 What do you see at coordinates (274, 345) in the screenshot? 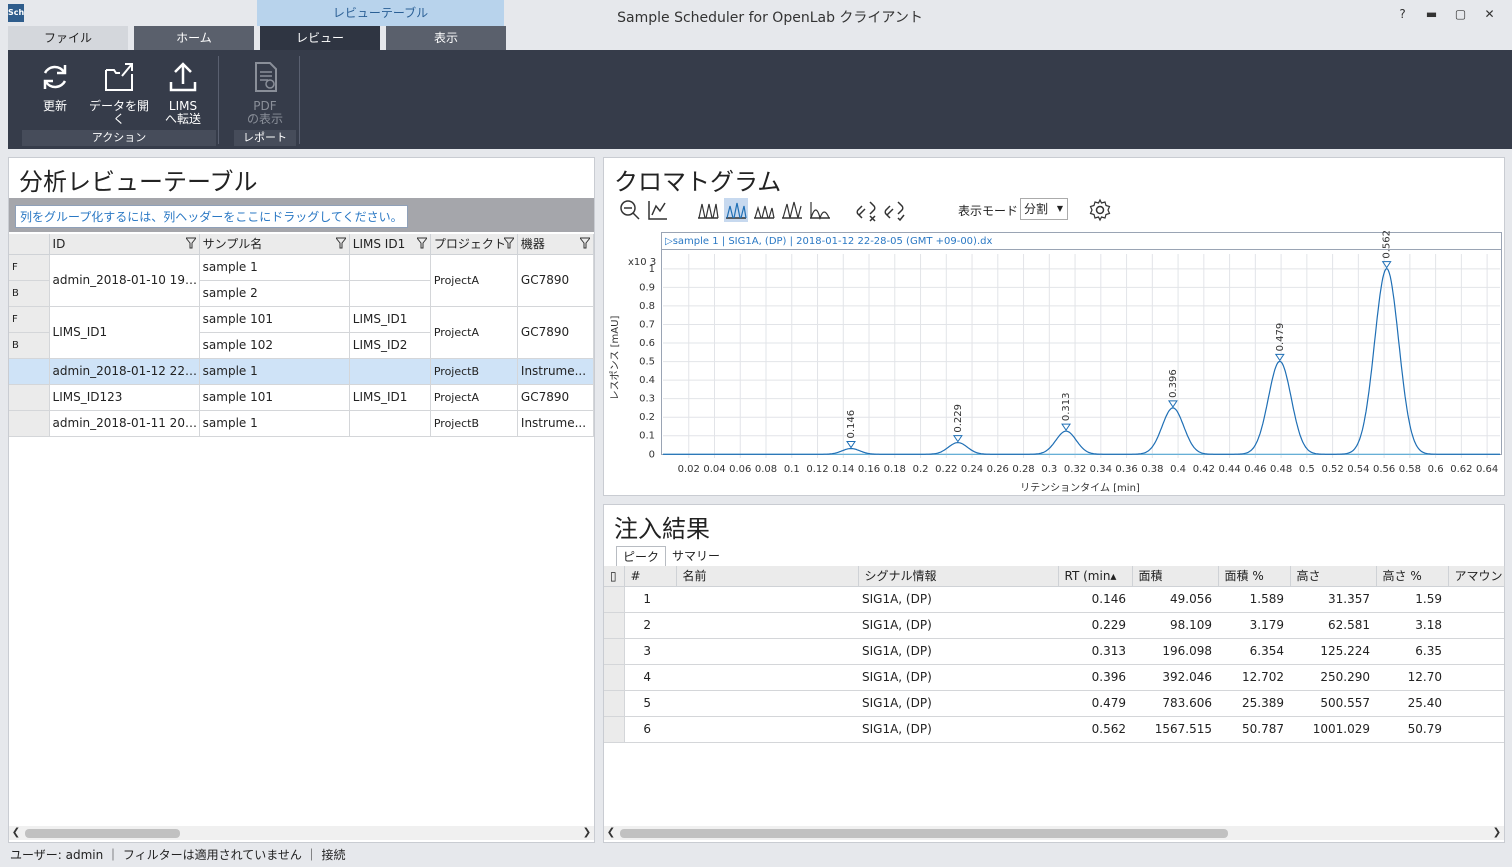
I see `cell-sample-name: sample 102` at bounding box center [274, 345].